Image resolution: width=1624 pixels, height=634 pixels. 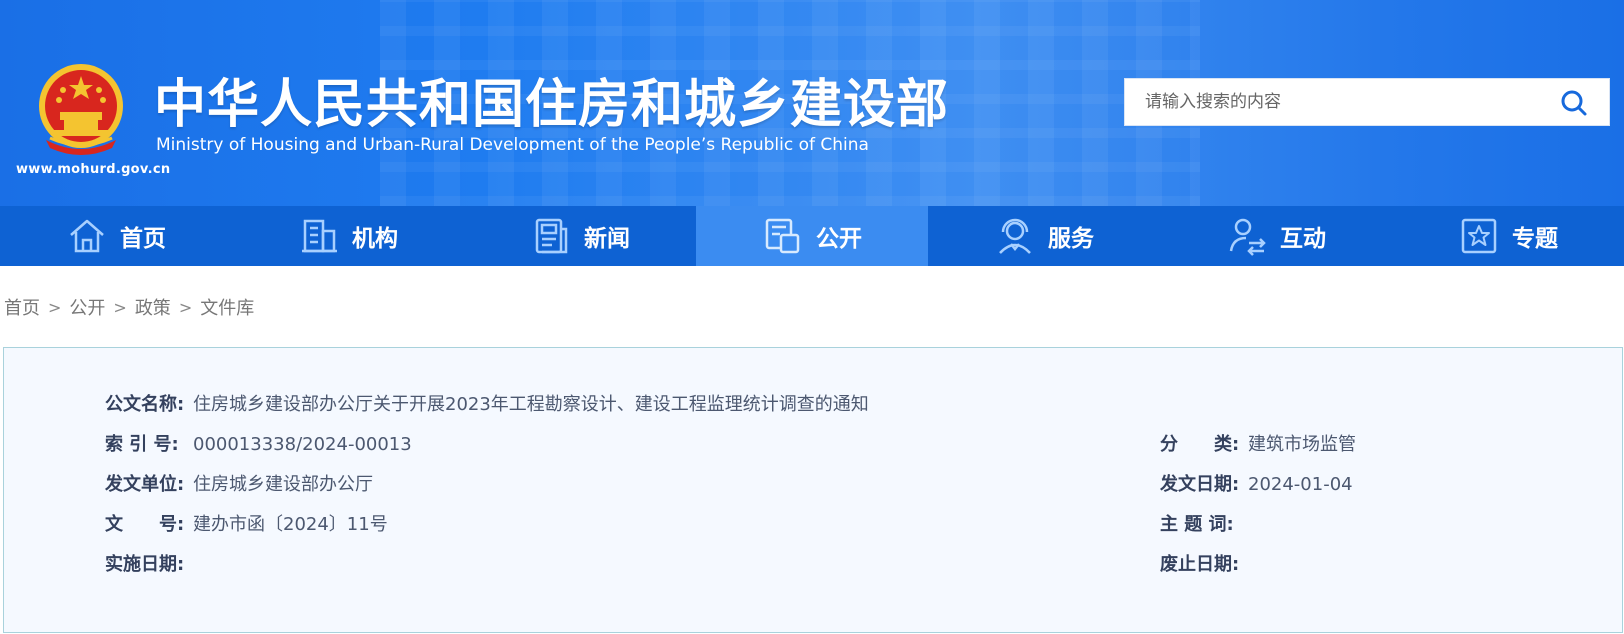 What do you see at coordinates (1479, 236) in the screenshot?
I see `star-topic-icon` at bounding box center [1479, 236].